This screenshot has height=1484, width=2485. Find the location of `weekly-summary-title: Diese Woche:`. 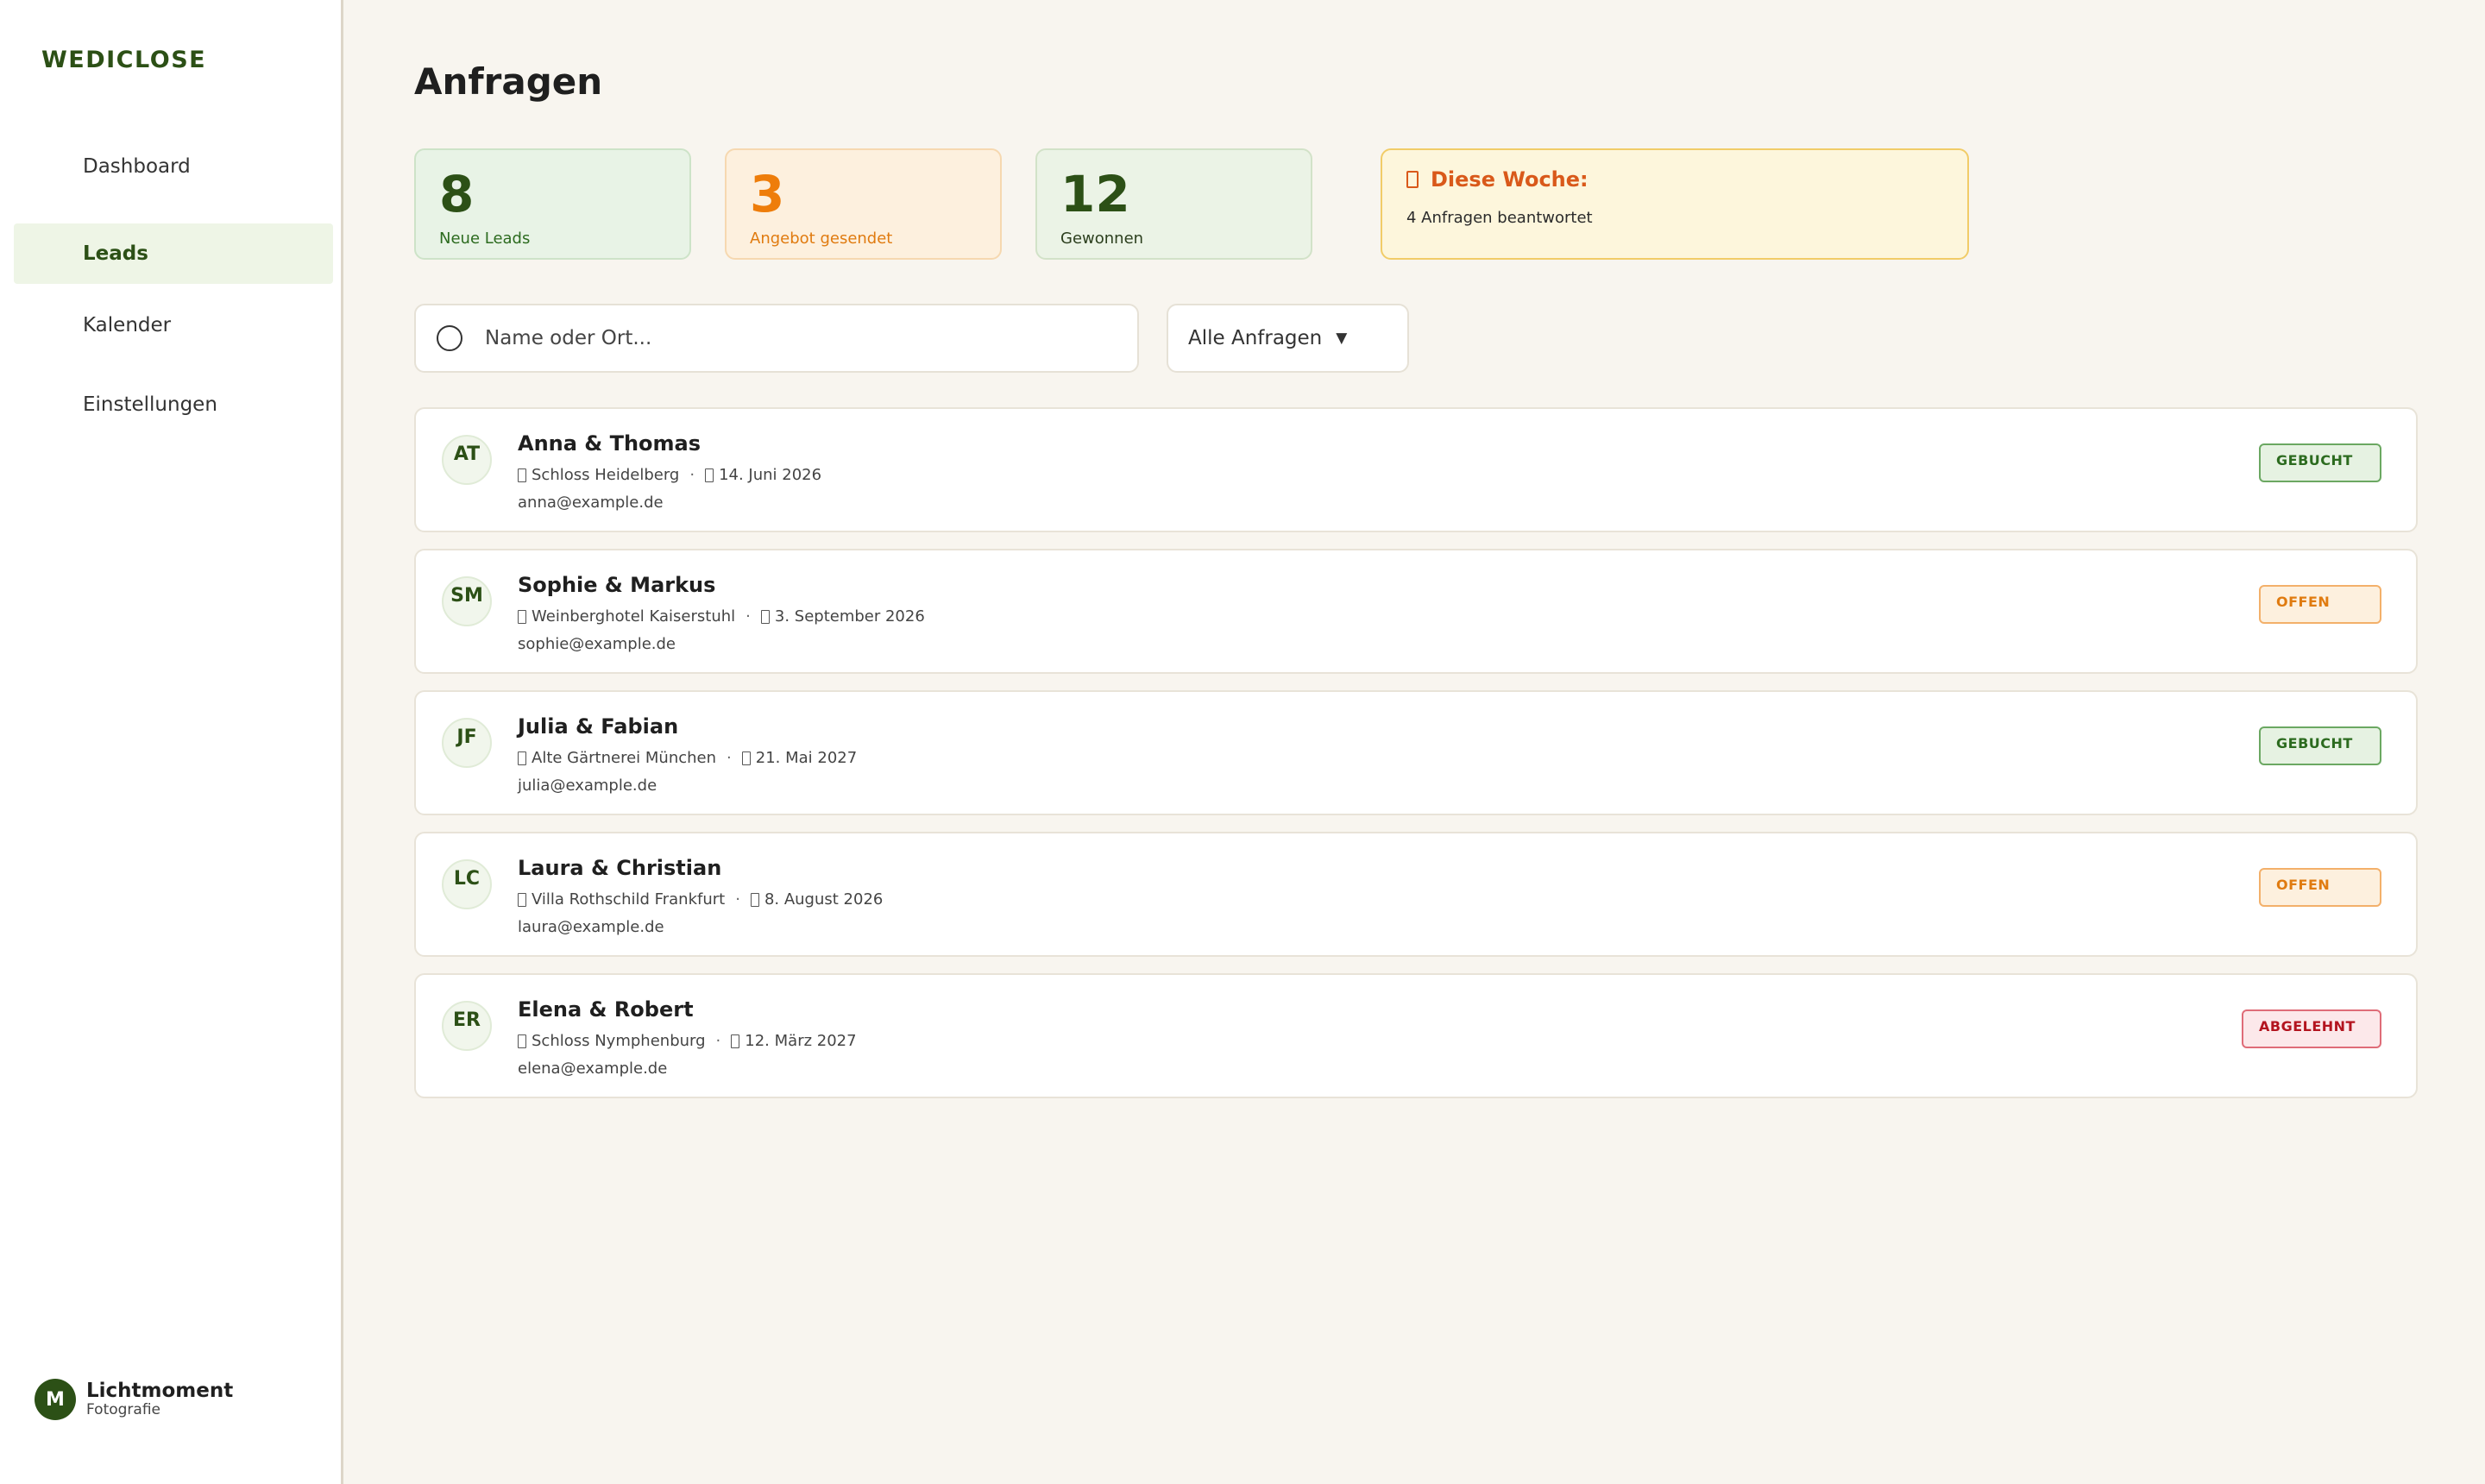

weekly-summary-title: Diese Woche: is located at coordinates (1510, 180).